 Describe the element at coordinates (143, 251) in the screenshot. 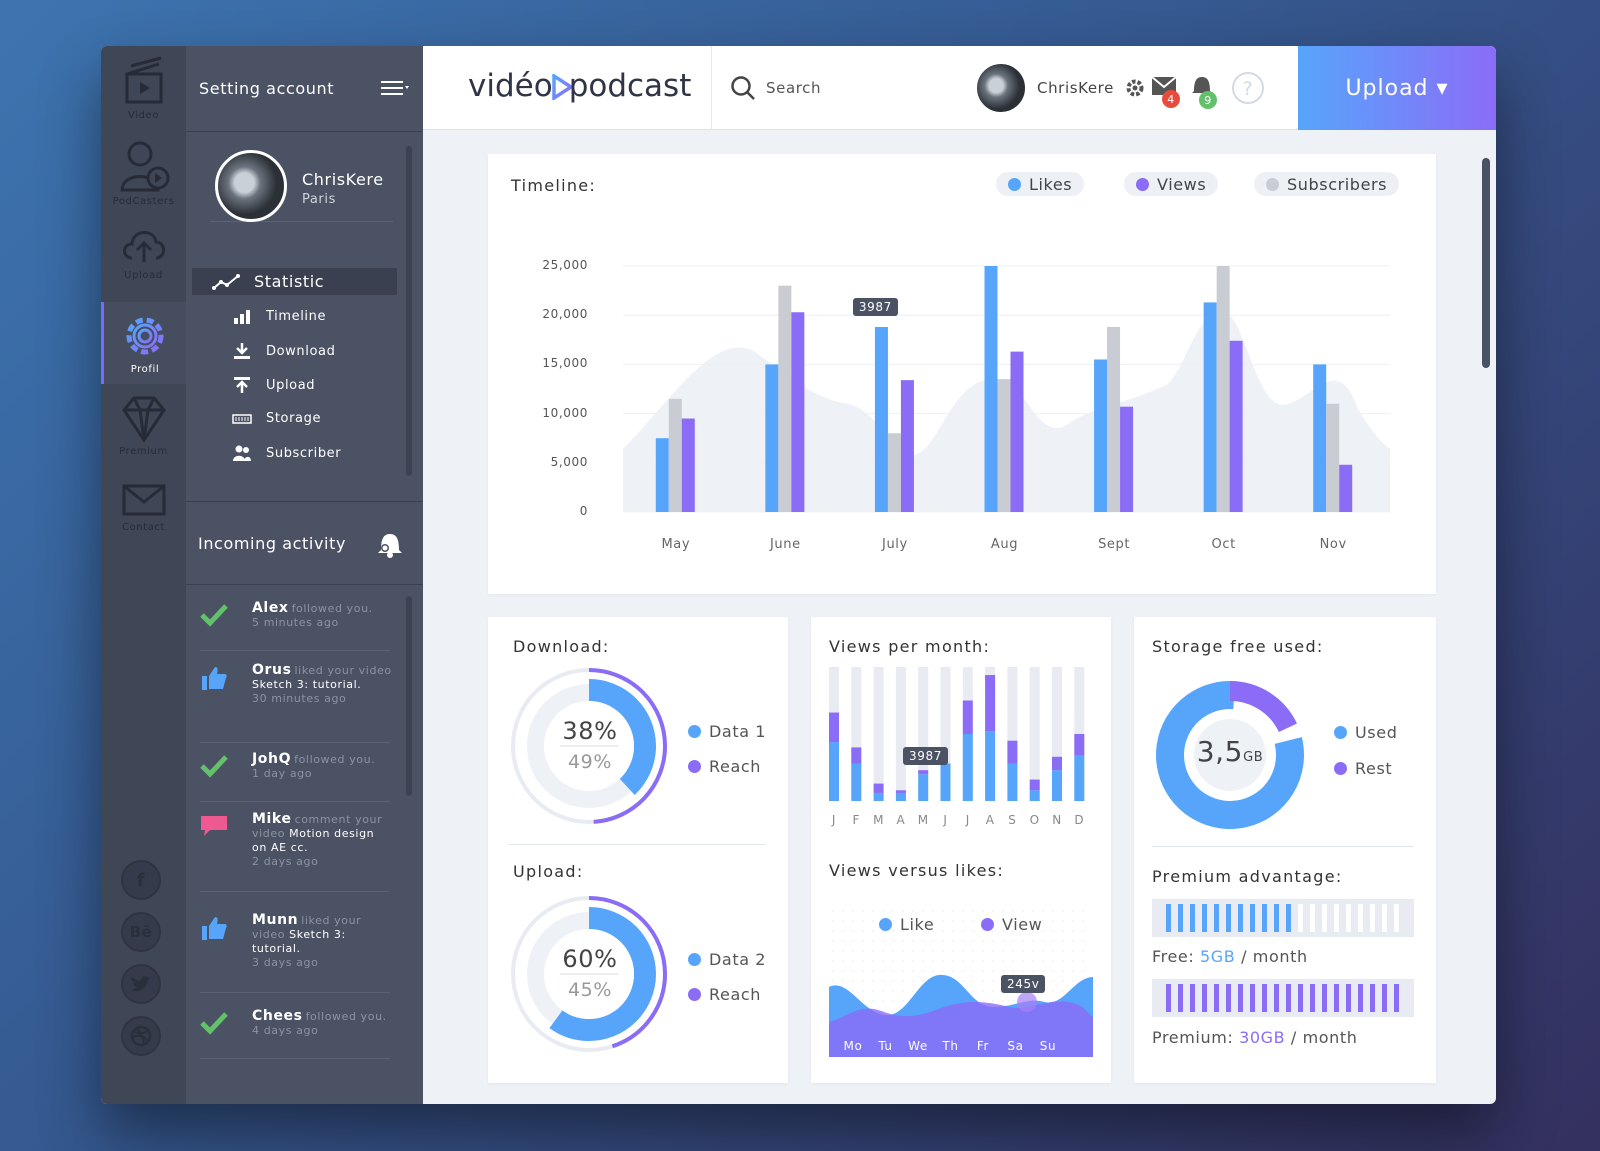

I see `rail-upload: Upload` at that location.